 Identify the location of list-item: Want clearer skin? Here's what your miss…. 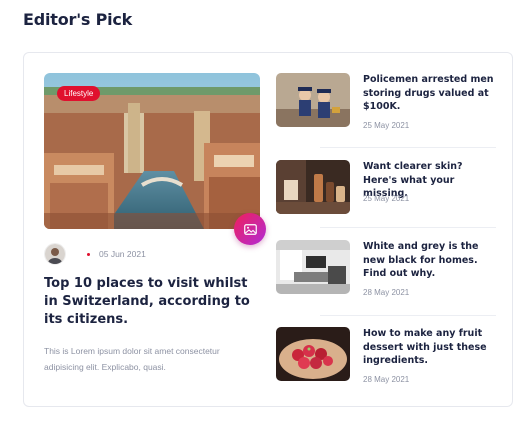
(386, 190).